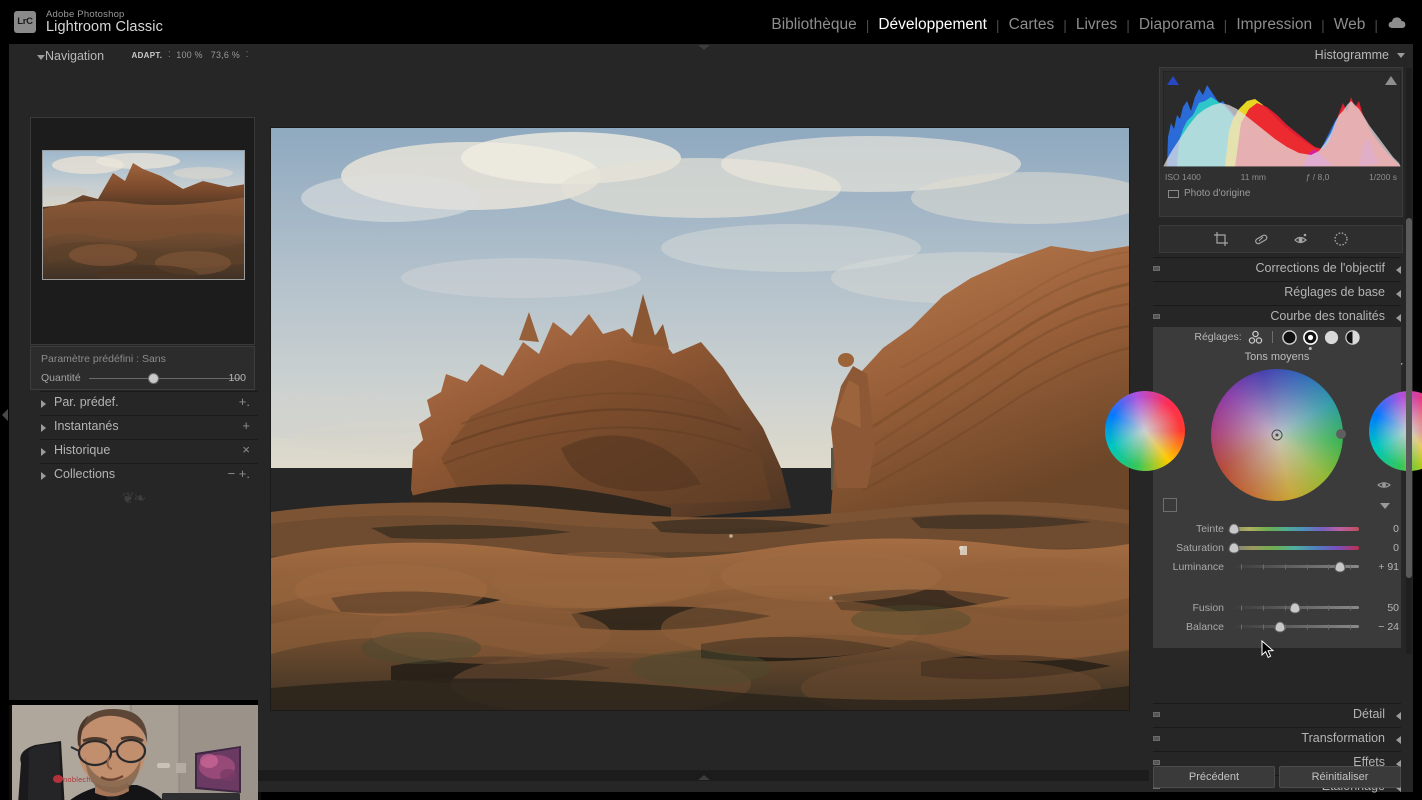 The height and width of the screenshot is (800, 1422). I want to click on slider-saturation: Saturation 0, so click(1277, 547).